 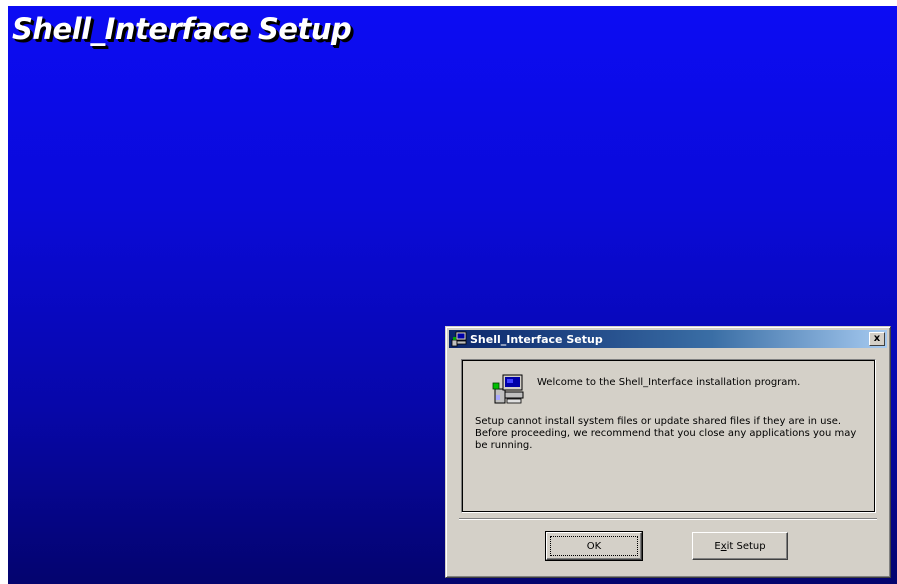 I want to click on exit-label-suffix: it Setup, so click(x=746, y=546).